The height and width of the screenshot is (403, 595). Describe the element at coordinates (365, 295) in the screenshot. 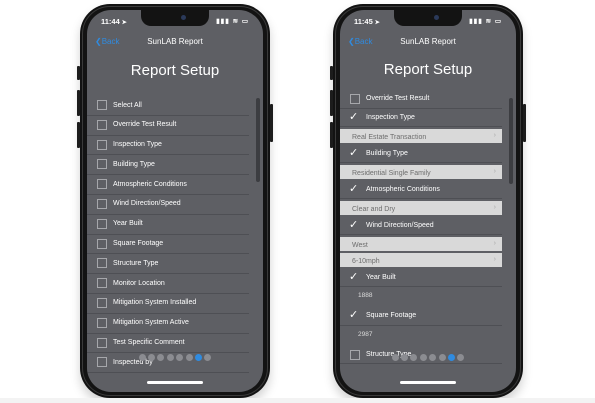

I see `field-value: 1888` at that location.